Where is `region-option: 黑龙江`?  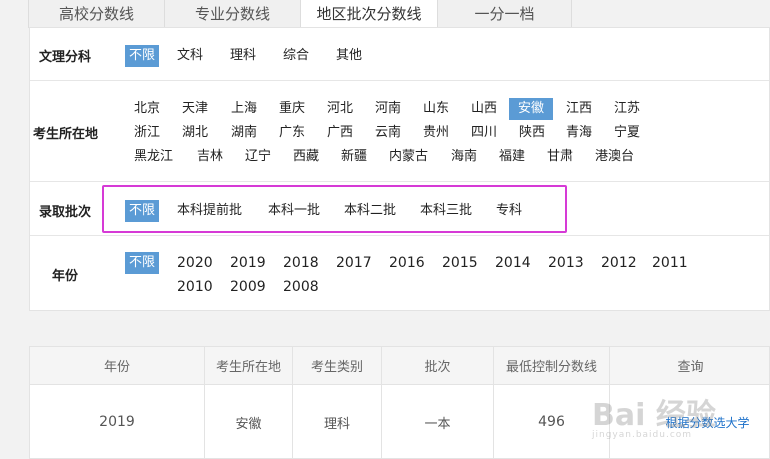
region-option: 黑龙江 is located at coordinates (153, 157).